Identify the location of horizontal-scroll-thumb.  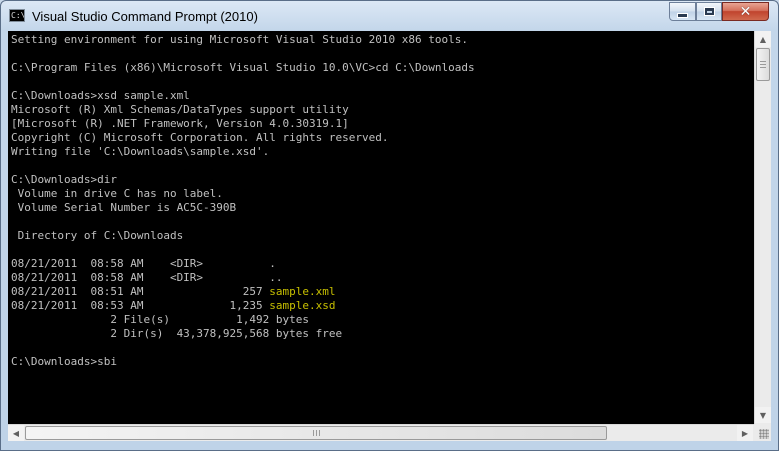
(316, 433).